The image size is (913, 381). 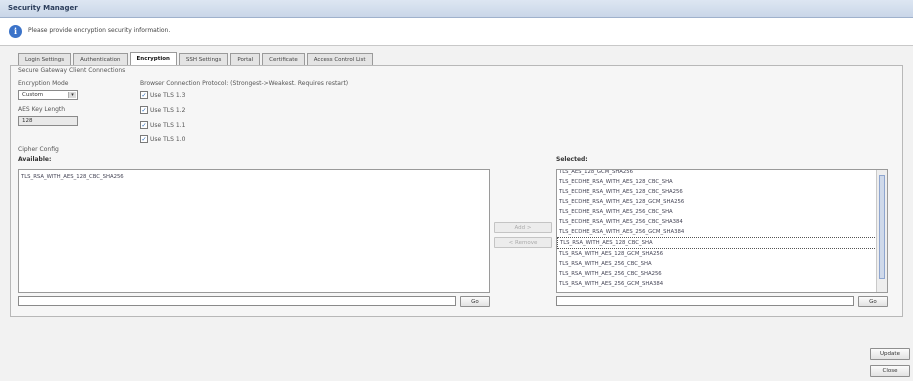 I want to click on info-icon: i, so click(x=15, y=31).